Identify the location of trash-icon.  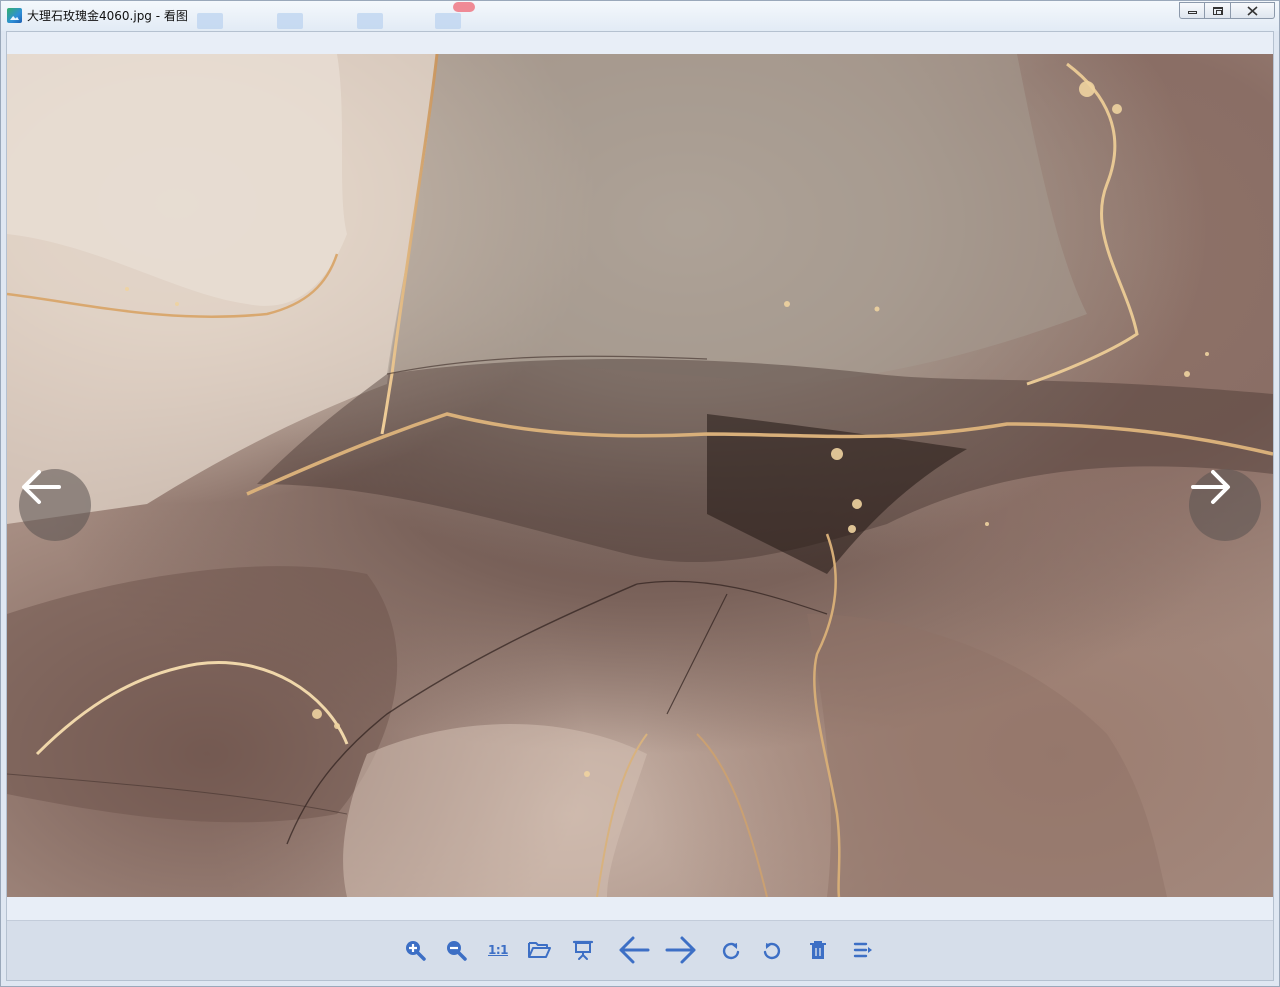
(818, 950).